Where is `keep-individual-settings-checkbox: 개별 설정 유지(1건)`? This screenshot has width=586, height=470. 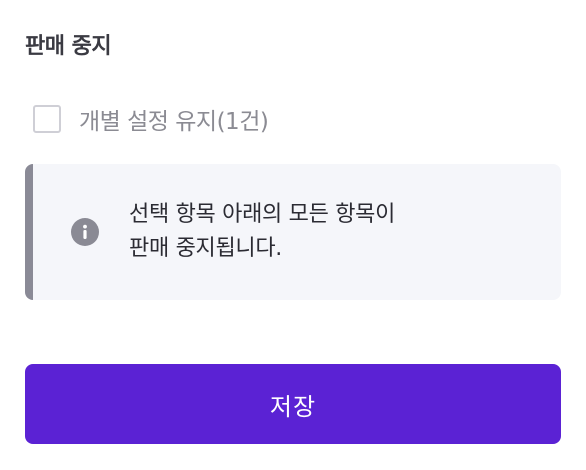
keep-individual-settings-checkbox: 개별 설정 유지(1건) is located at coordinates (151, 119).